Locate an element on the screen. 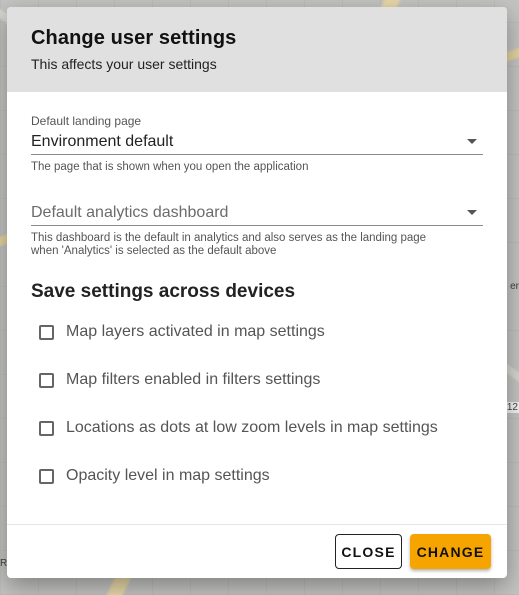 This screenshot has width=519, height=595. landing-page-label: Default landing page is located at coordinates (86, 121).